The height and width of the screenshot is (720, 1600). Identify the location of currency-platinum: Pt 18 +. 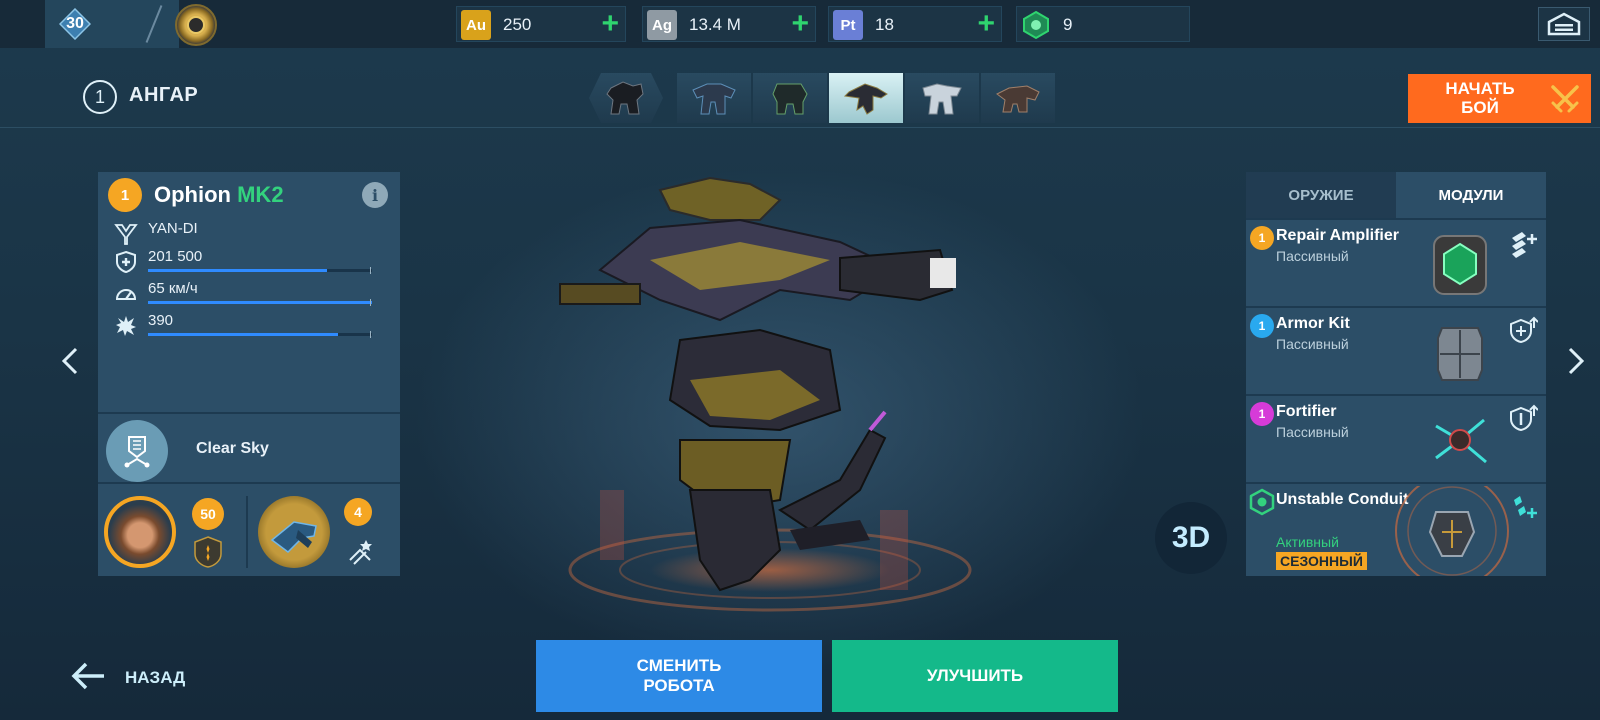
(915, 24).